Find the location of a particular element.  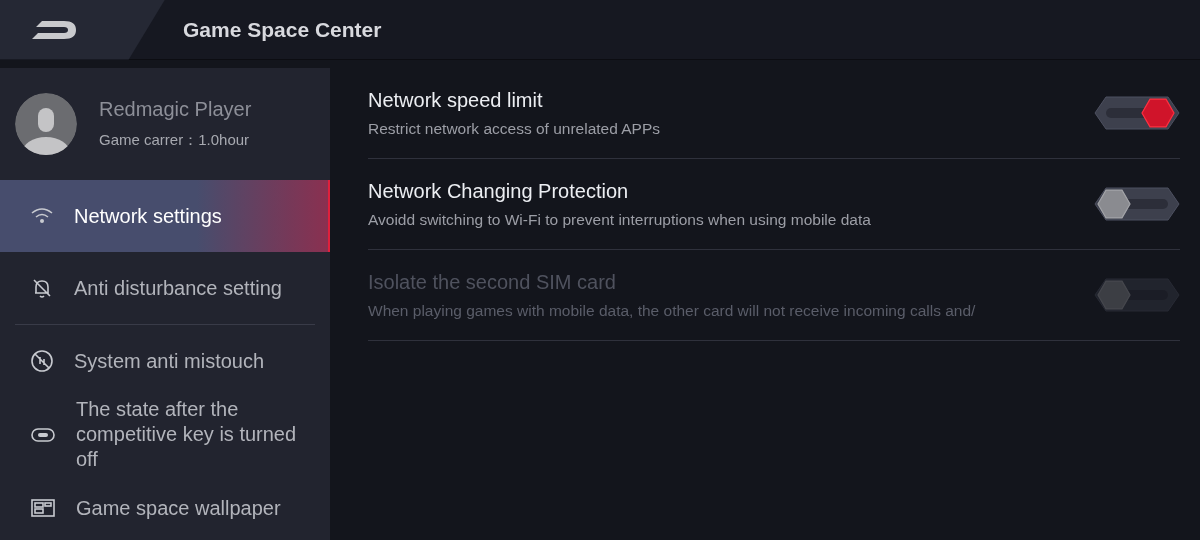

avatar is located at coordinates (46, 124).